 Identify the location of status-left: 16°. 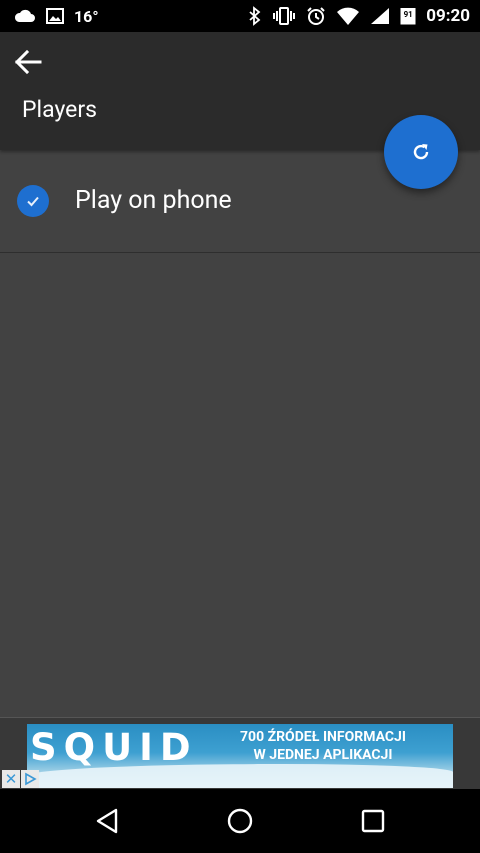
(56, 16).